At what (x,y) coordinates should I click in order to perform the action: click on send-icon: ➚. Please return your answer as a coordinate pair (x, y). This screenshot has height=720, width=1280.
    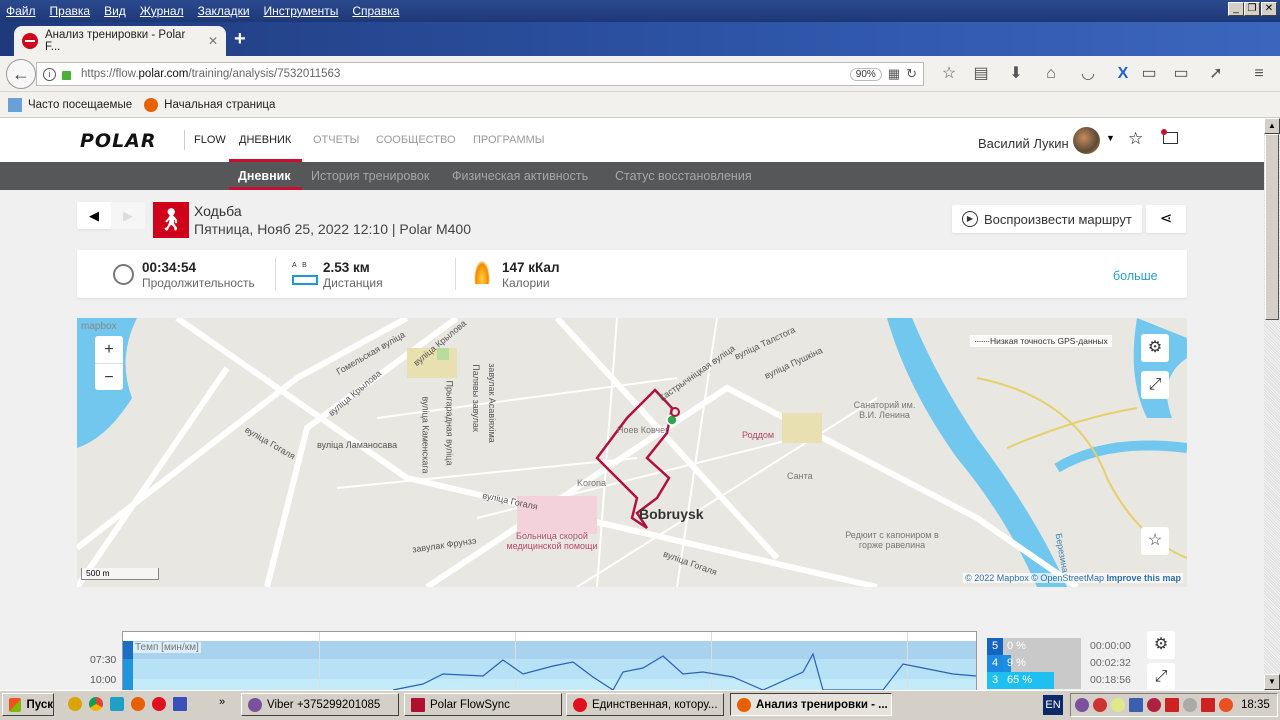
    Looking at the image, I should click on (1216, 74).